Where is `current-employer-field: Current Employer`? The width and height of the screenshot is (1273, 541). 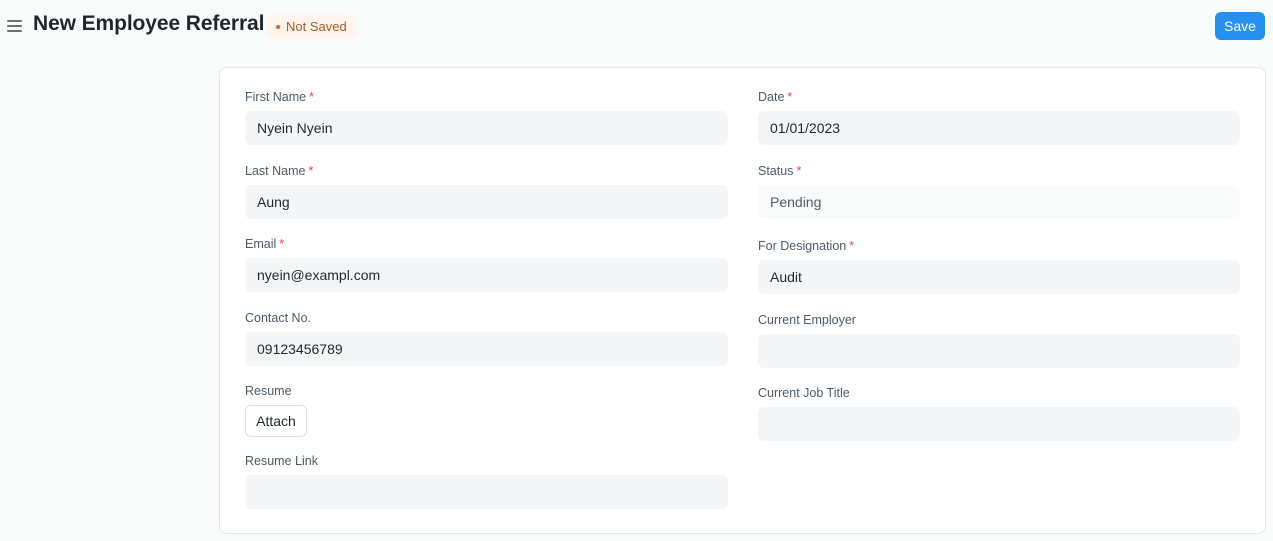
current-employer-field: Current Employer is located at coordinates (999, 340).